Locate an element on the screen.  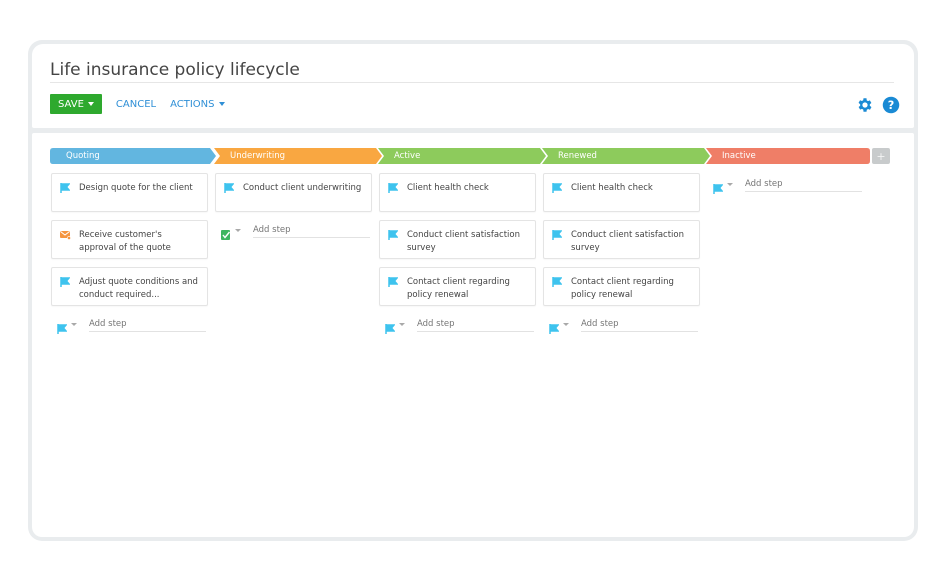
stage-quoting-label: Quoting is located at coordinates (83, 156).